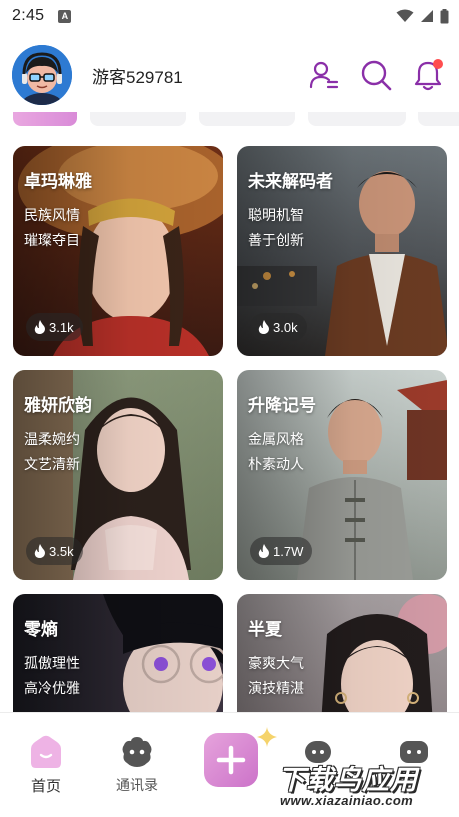  I want to click on bell-icon, so click(428, 75).